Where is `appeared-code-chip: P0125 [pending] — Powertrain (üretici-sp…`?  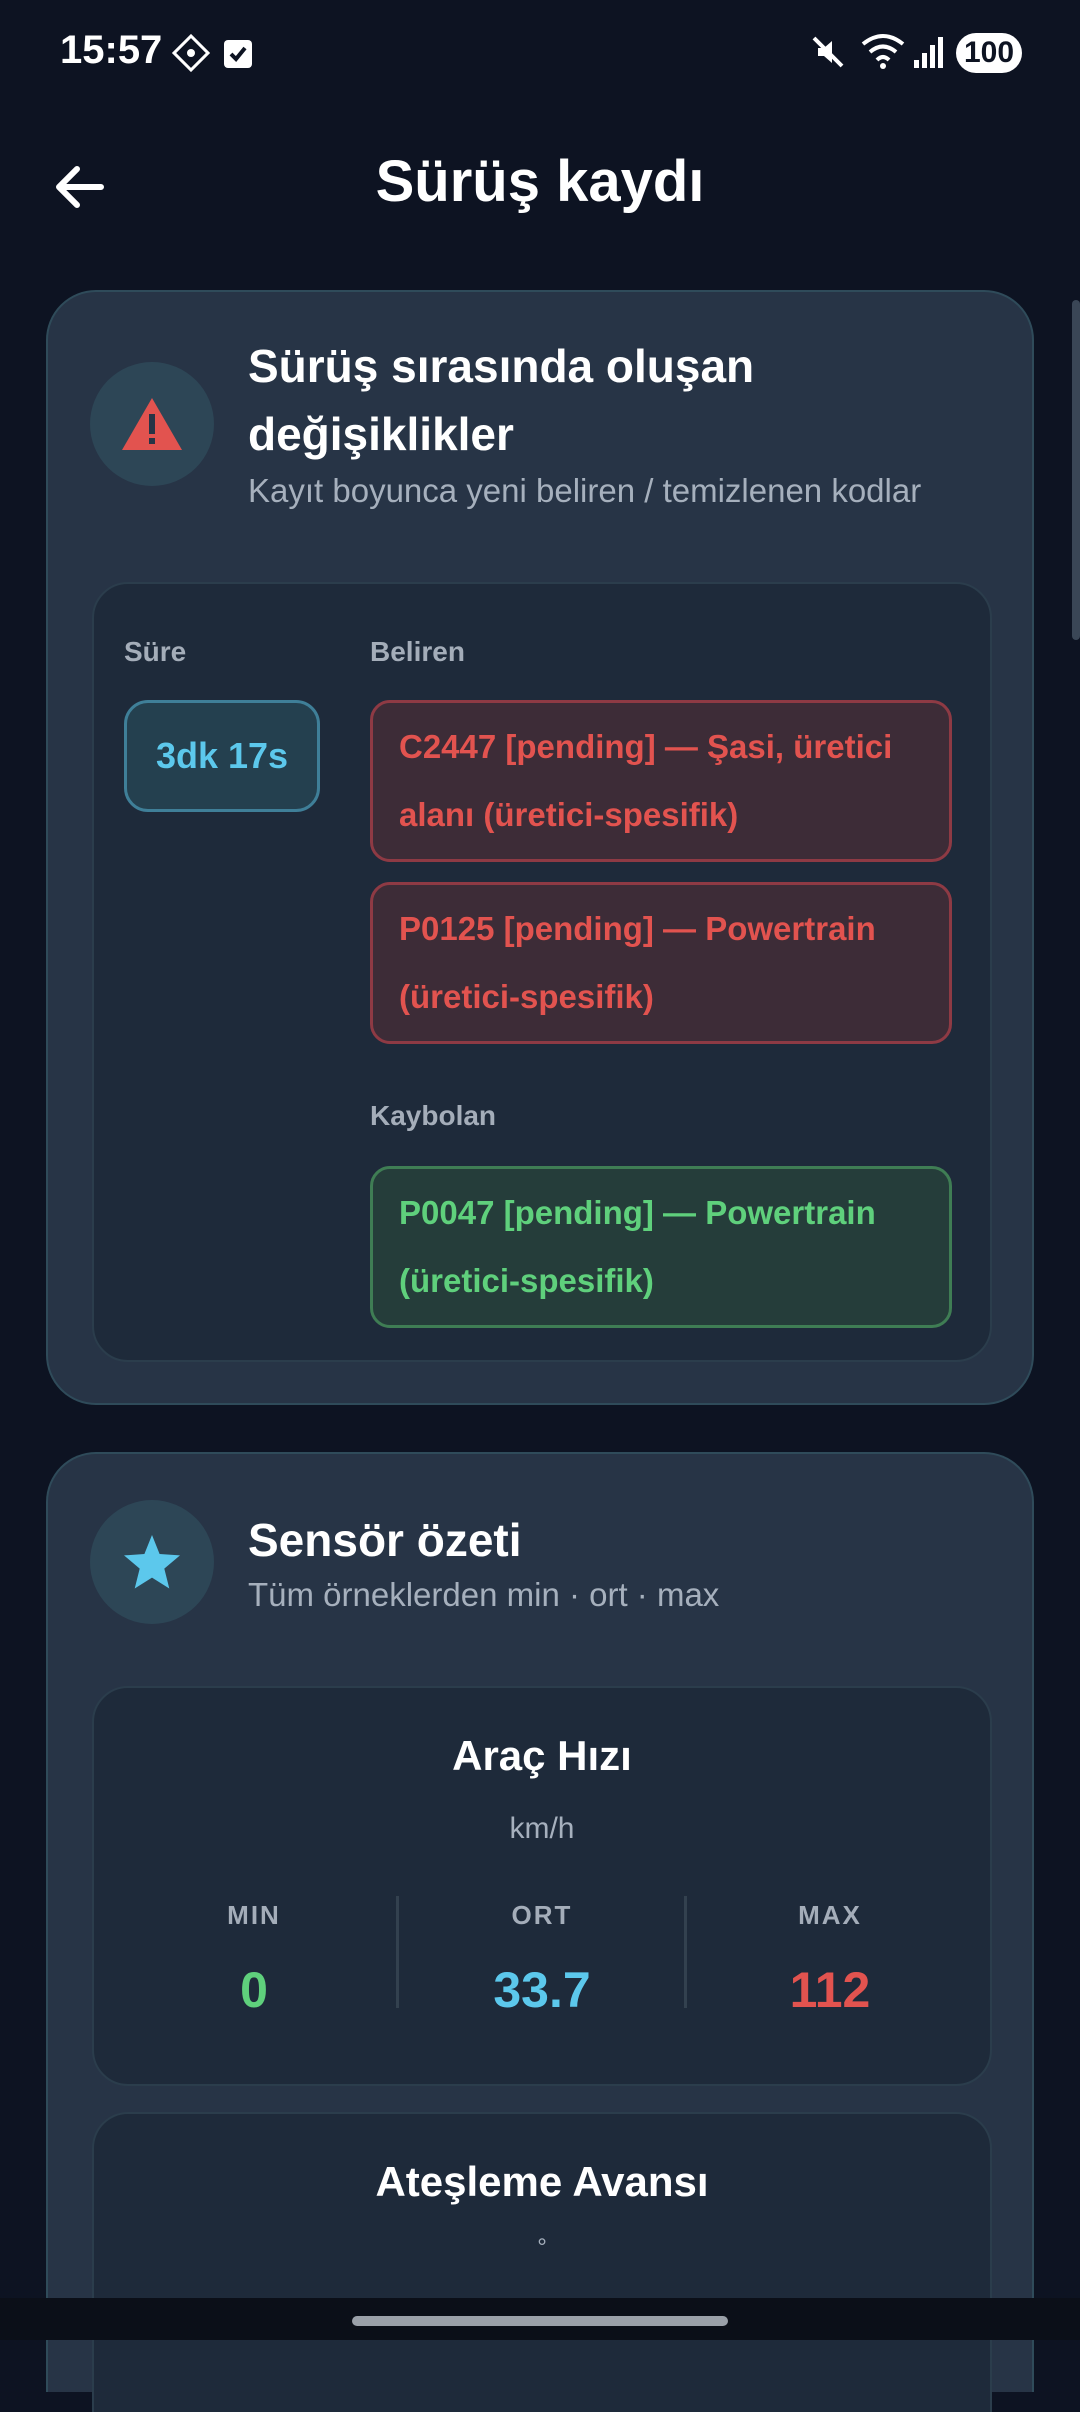 appeared-code-chip: P0125 [pending] — Powertrain (üretici-sp… is located at coordinates (661, 963).